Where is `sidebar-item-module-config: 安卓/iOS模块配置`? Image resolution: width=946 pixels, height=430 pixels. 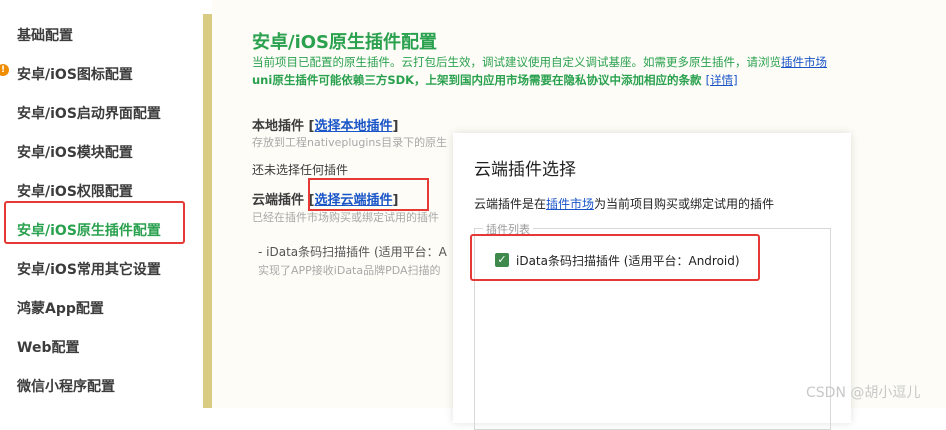
sidebar-item-module-config: 安卓/iOS模块配置 is located at coordinates (75, 152).